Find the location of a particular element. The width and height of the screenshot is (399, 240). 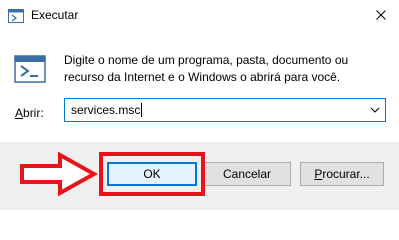

red-arrow-icon is located at coordinates (59, 174).